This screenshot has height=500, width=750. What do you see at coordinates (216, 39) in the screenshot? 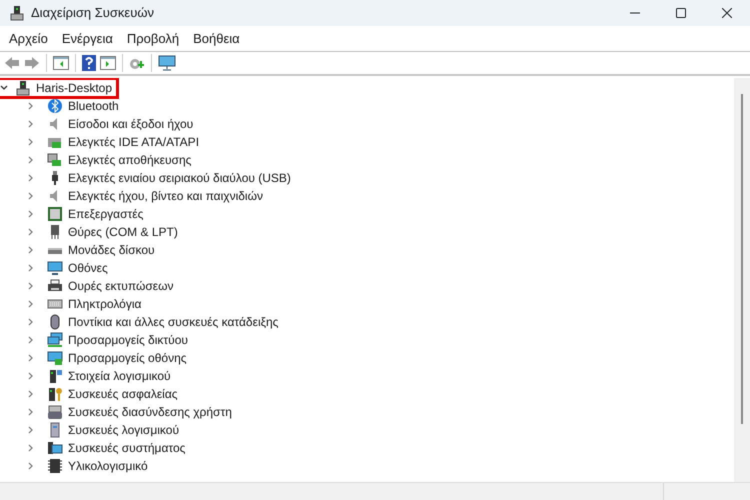
I see `menu-item: Βοήθεια` at bounding box center [216, 39].